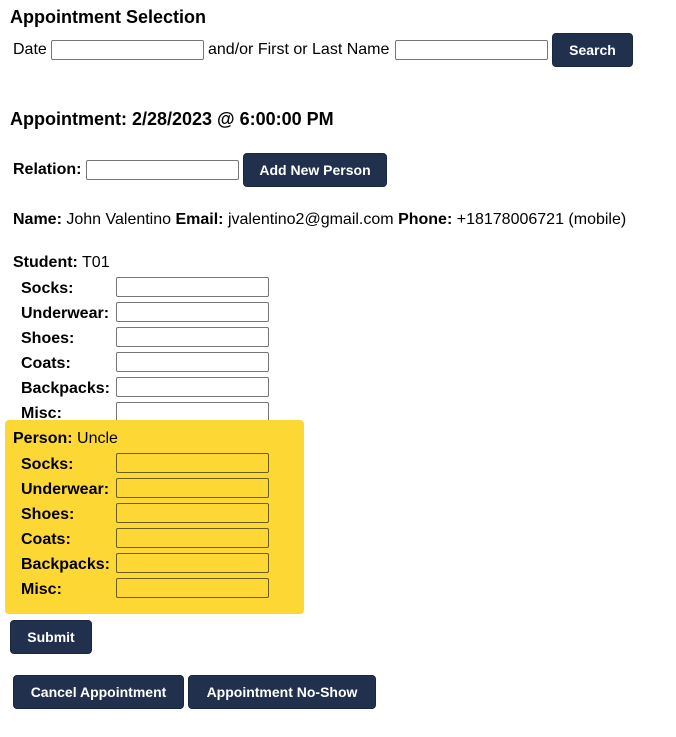 This screenshot has width=676, height=737. What do you see at coordinates (162, 170) in the screenshot?
I see `relation-input` at bounding box center [162, 170].